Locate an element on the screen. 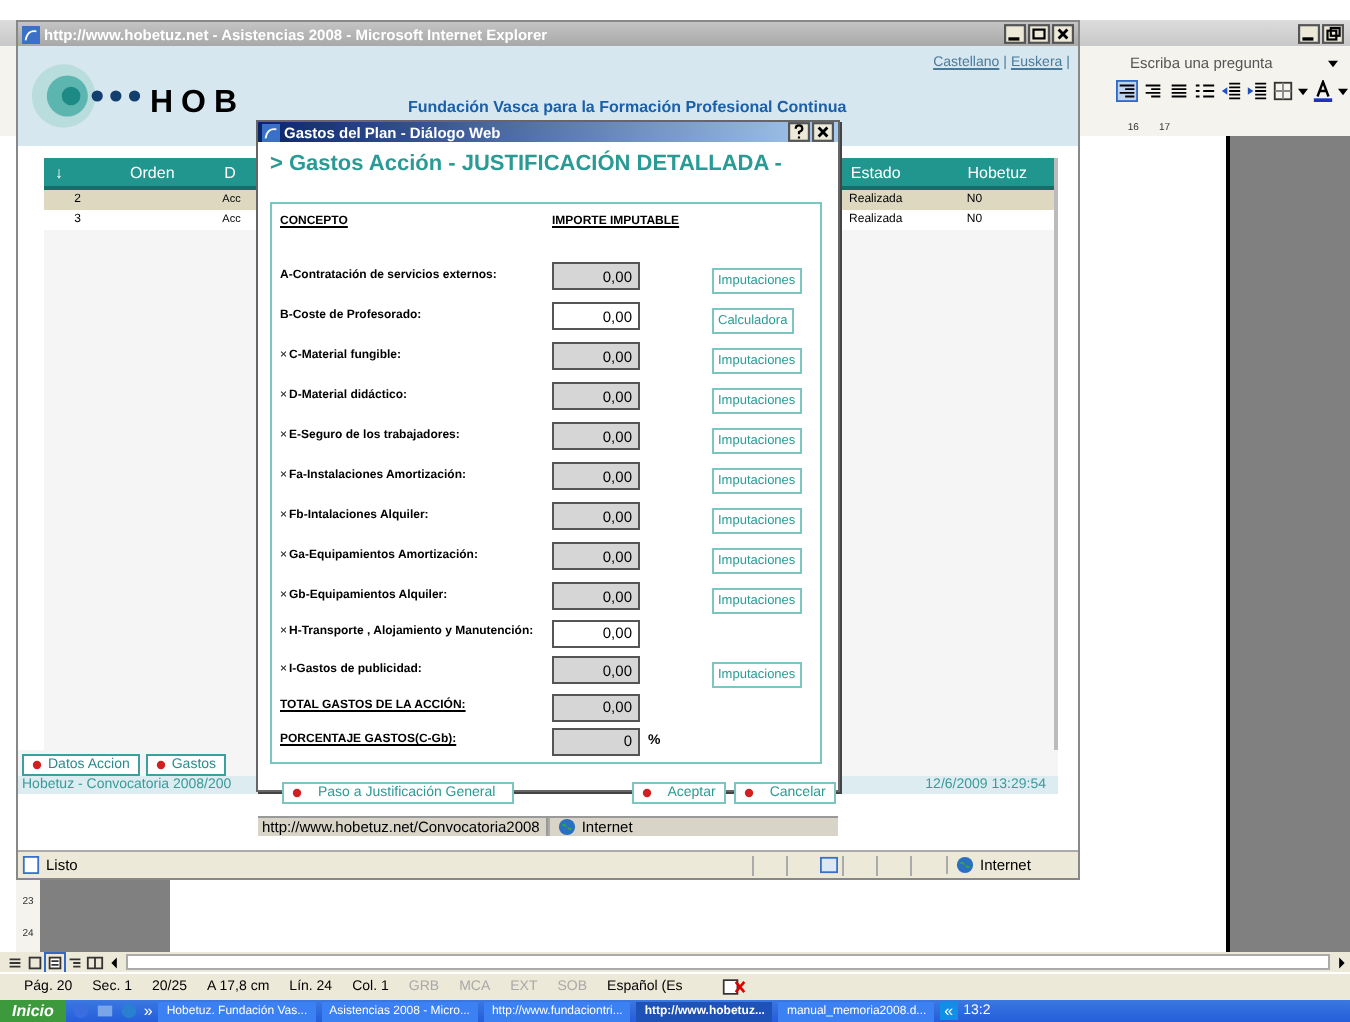  dialog-heading: > Gastos Acción - JUSTIFICACIÓN DETALLADA - is located at coordinates (527, 164).